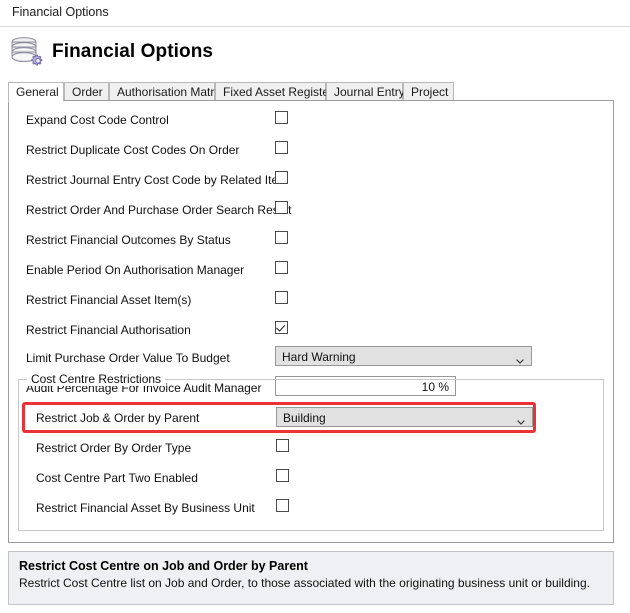  What do you see at coordinates (311, 151) in the screenshot?
I see `option-row-restrict-duplicate-cost-codes-on-order: Restrict Duplicate Cost Codes On Order` at bounding box center [311, 151].